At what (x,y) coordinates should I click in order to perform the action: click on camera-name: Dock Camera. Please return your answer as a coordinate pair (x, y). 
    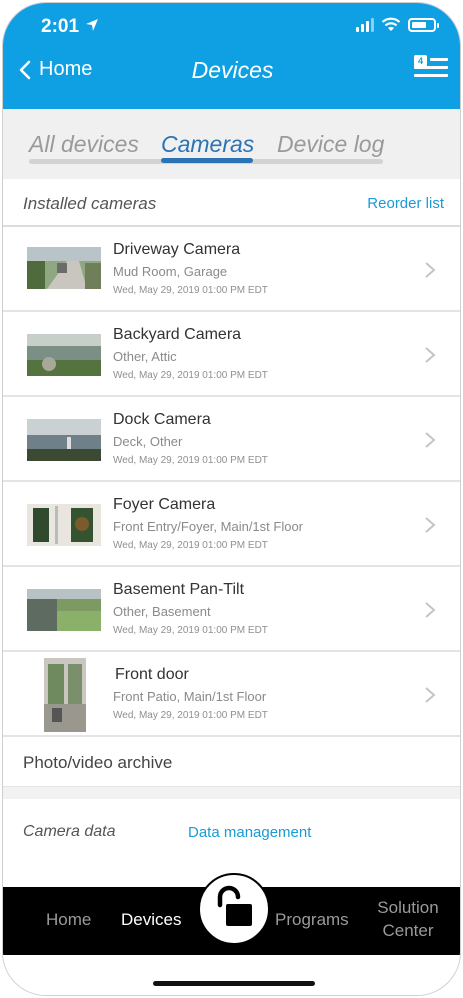
    Looking at the image, I should click on (162, 419).